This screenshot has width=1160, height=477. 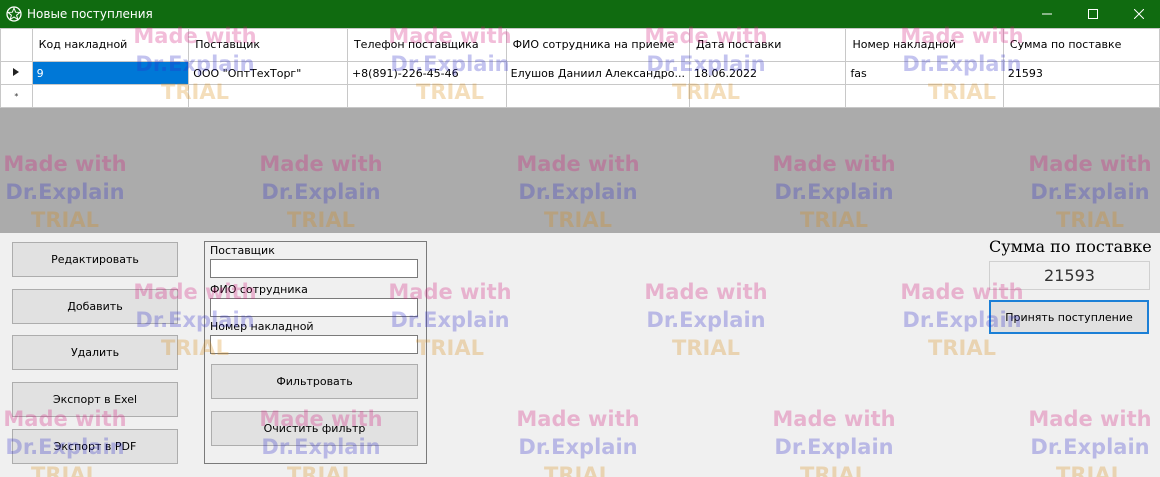 I want to click on grid-corner-cell, so click(x=16, y=45).